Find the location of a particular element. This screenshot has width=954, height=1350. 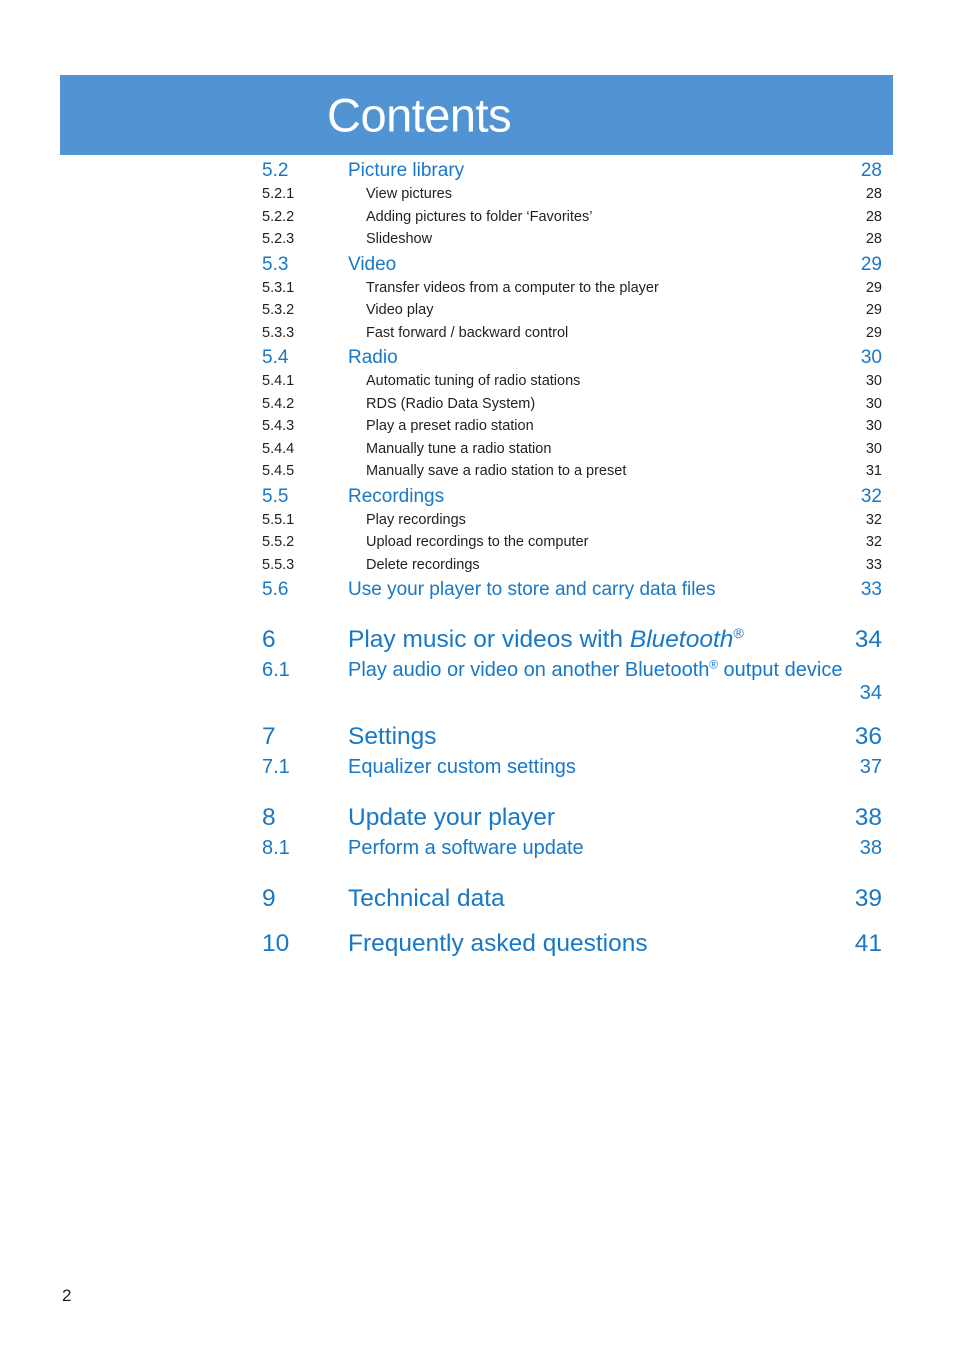

toc-number: 5.2.3 is located at coordinates (278, 239).